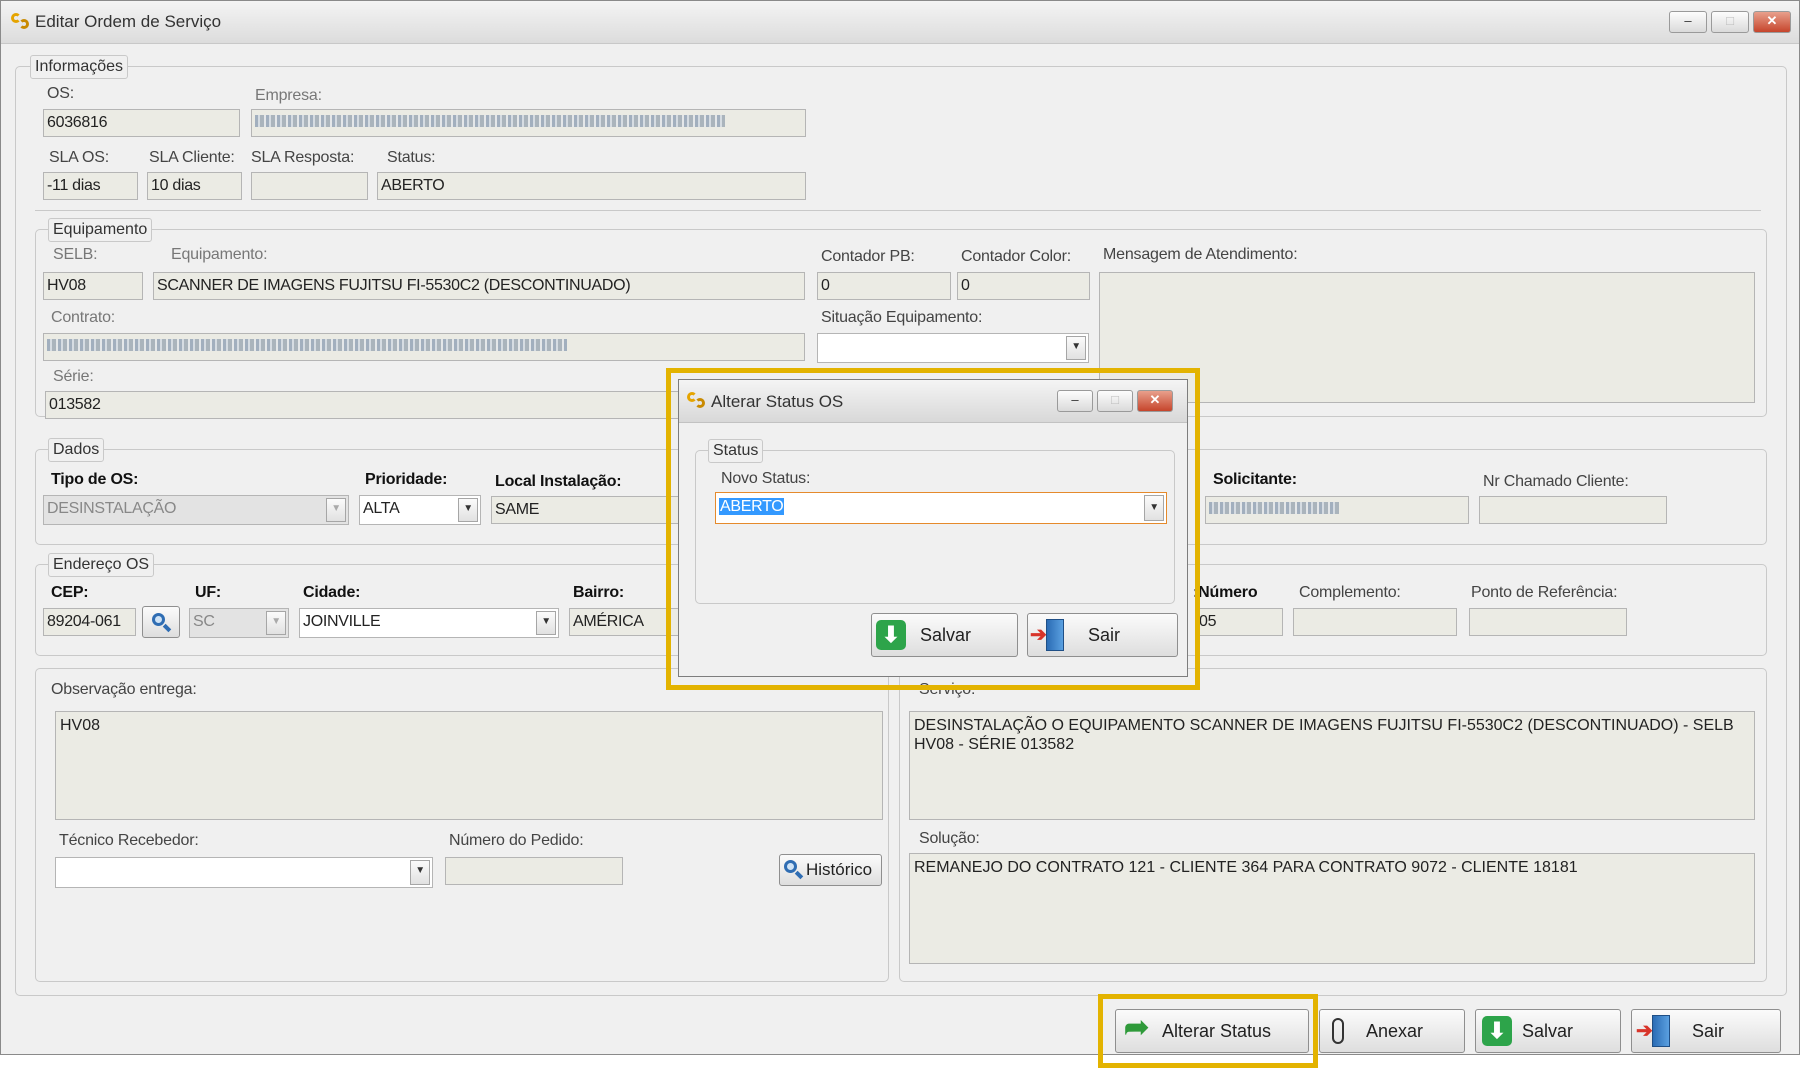 Image resolution: width=1800 pixels, height=1082 pixels. Describe the element at coordinates (20, 20) in the screenshot. I see `app-logo-icon` at that location.